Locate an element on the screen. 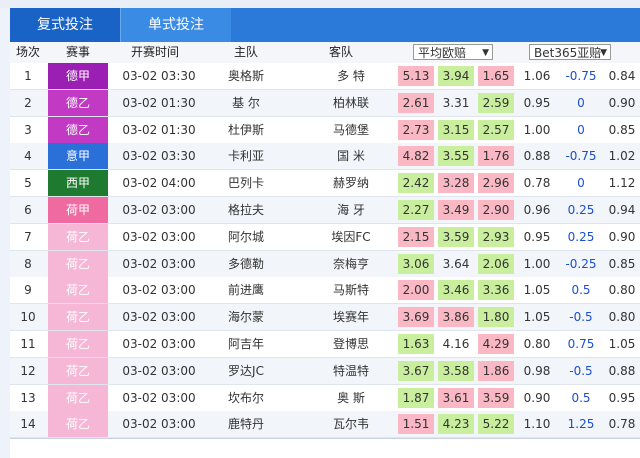 This screenshot has height=458, width=640. tab-single-bet: 单式投注 is located at coordinates (175, 25).